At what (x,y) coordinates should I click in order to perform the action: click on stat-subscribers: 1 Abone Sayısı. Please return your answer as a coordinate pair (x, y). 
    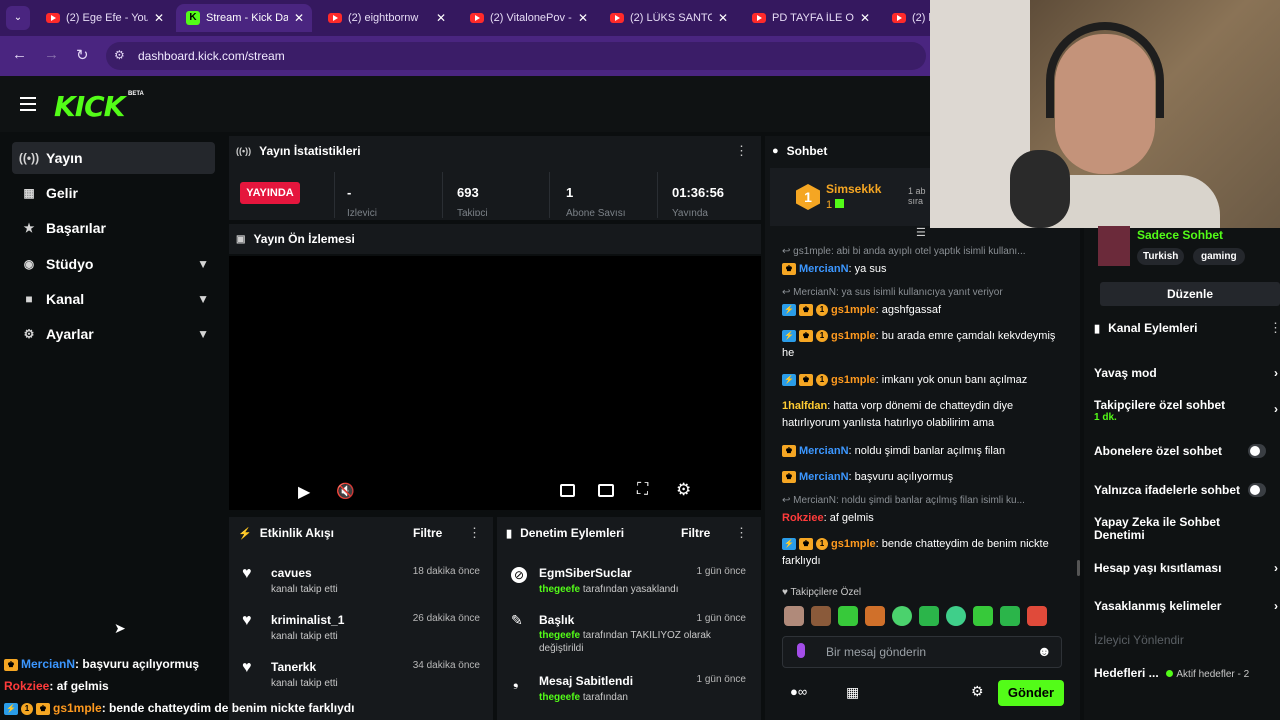
    Looking at the image, I should click on (602, 195).